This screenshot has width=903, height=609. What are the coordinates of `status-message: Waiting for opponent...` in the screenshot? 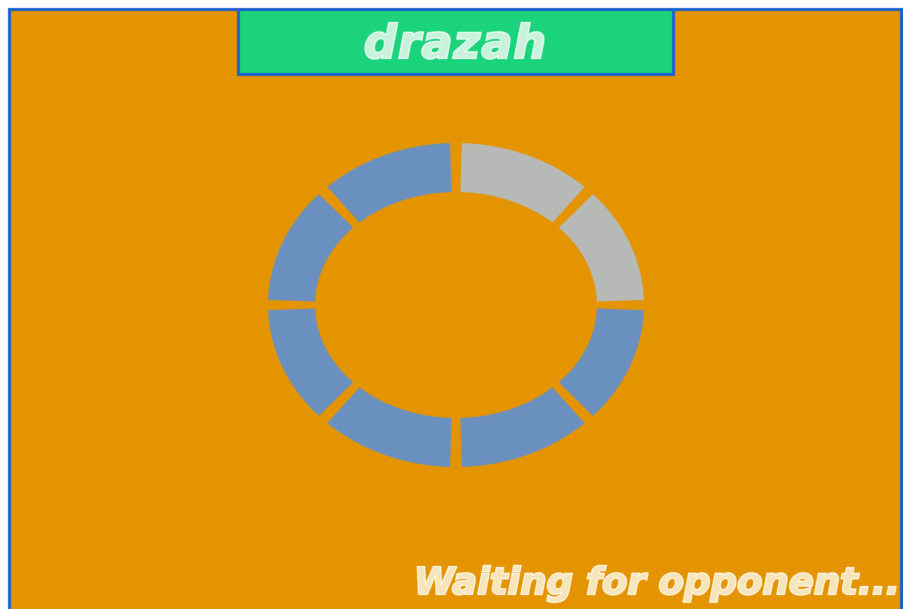 It's located at (657, 582).